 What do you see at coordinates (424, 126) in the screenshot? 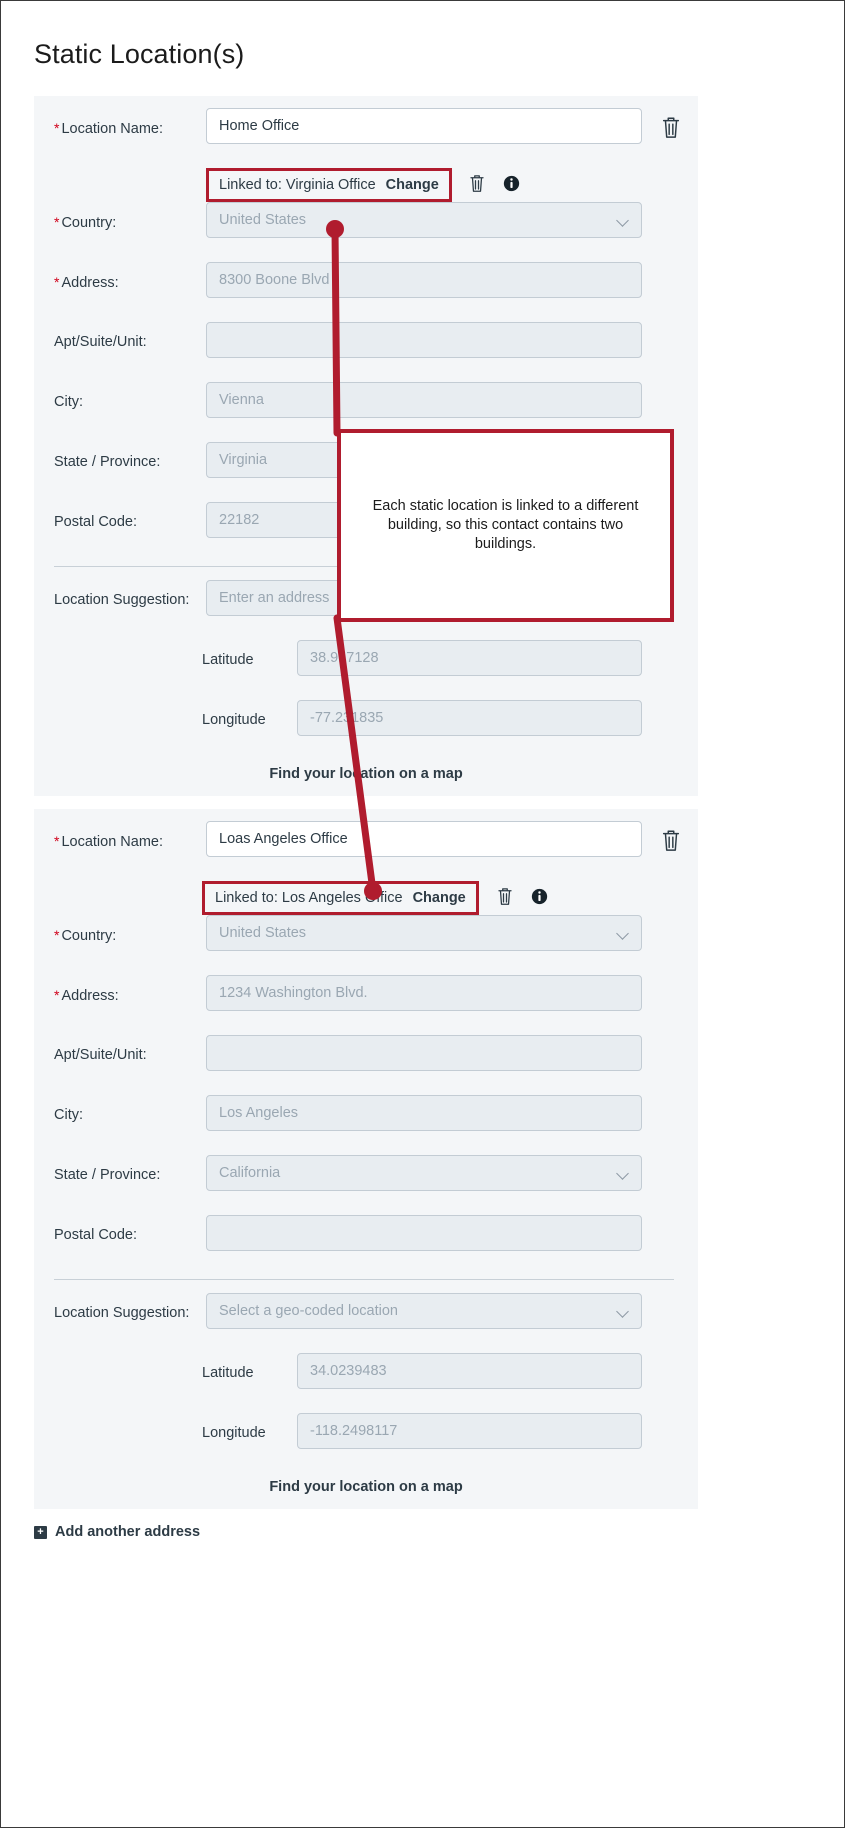
I see `input-location-name-1: Home Office` at bounding box center [424, 126].